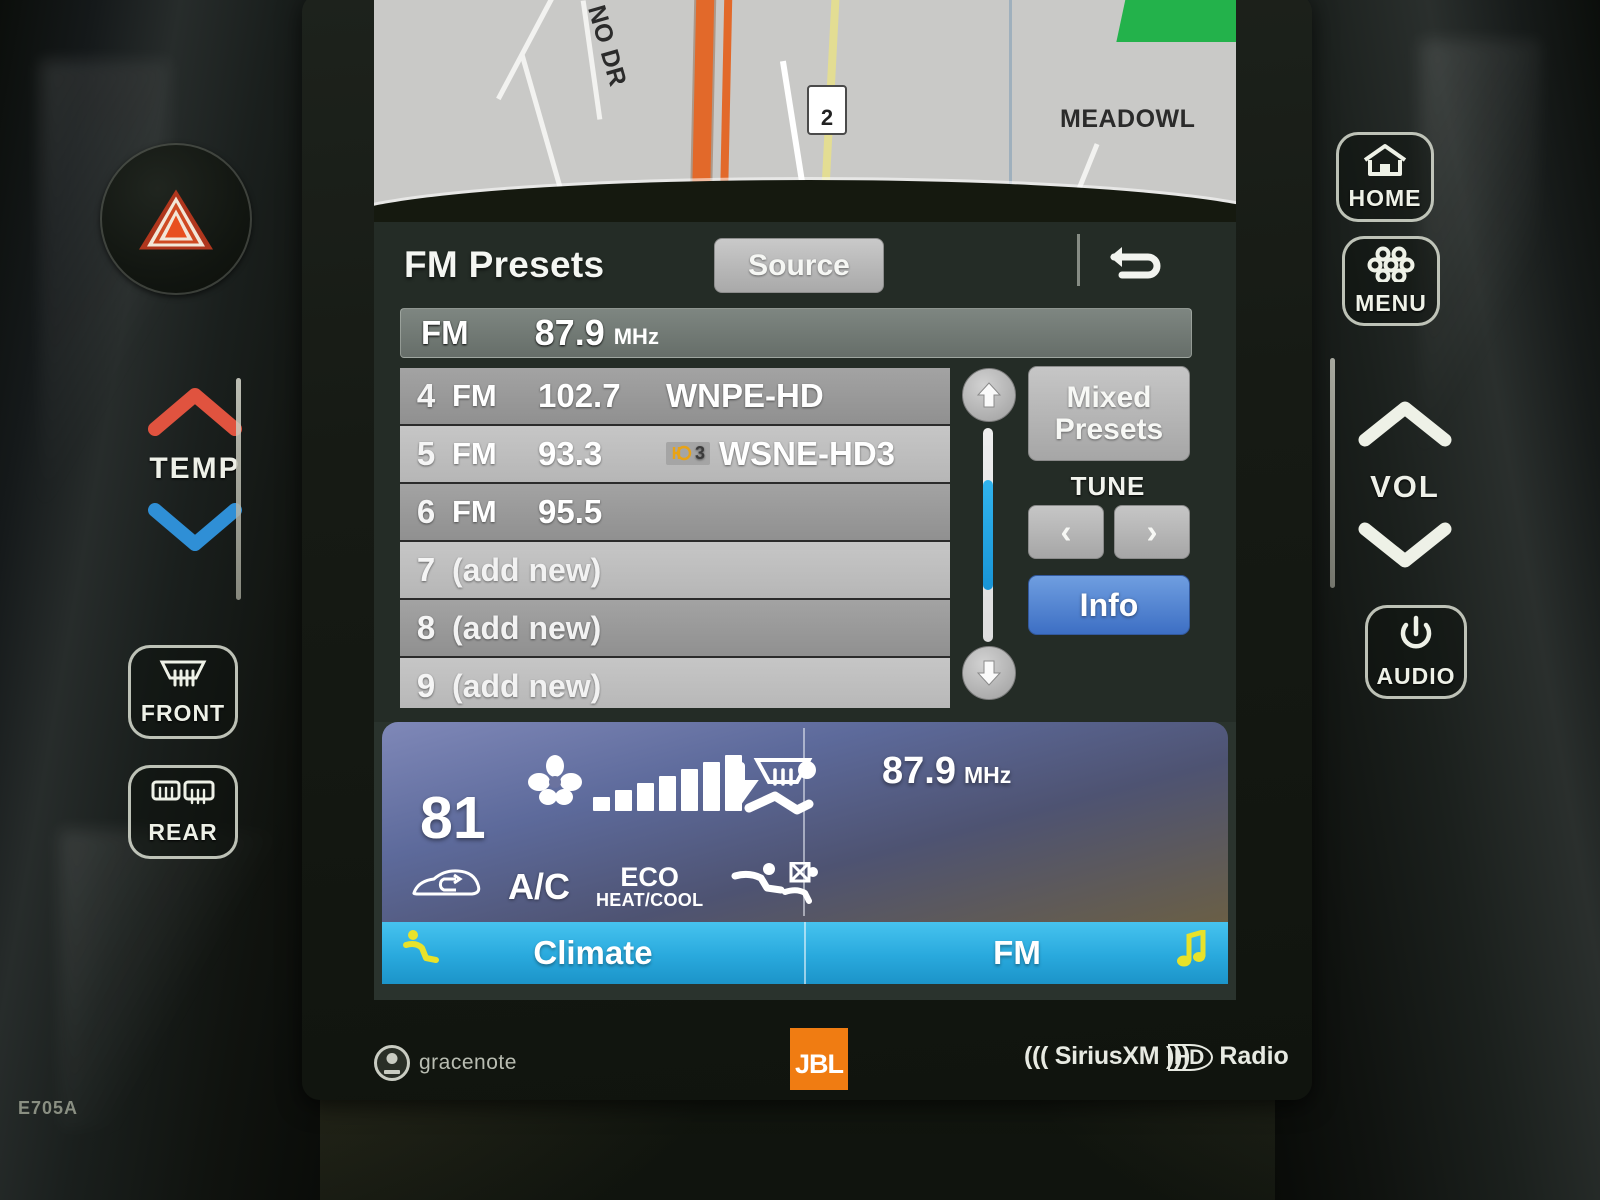  What do you see at coordinates (1109, 398) in the screenshot?
I see `mixed-presets-line1: Mixed` at bounding box center [1109, 398].